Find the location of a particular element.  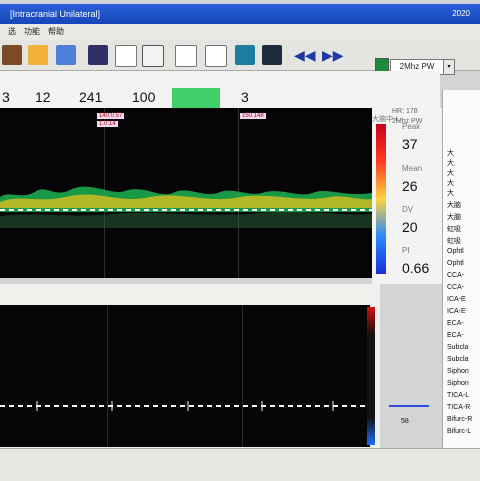

trend-icon is located at coordinates (216, 56).